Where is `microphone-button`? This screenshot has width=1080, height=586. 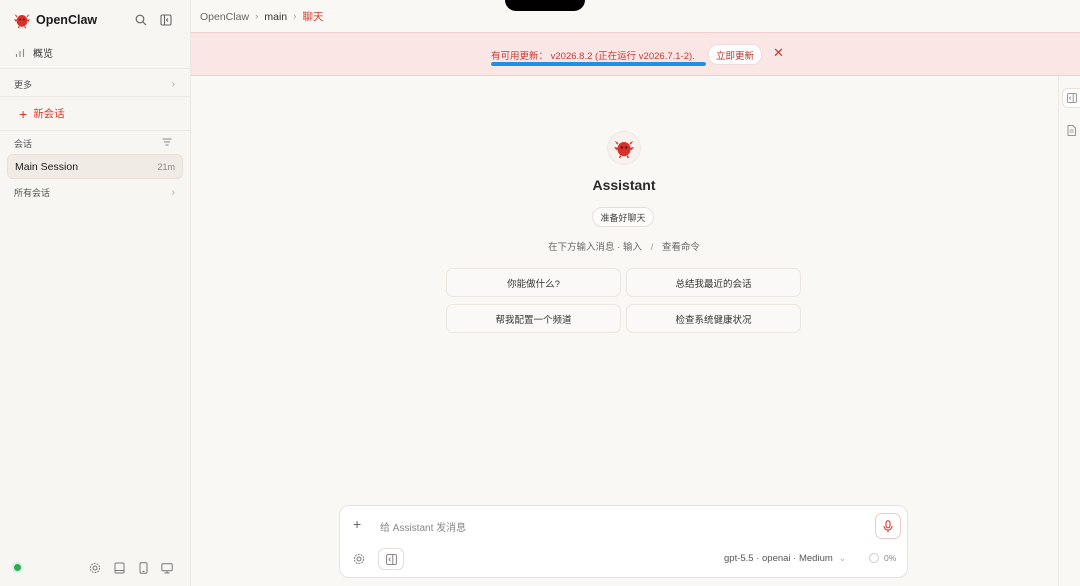 microphone-button is located at coordinates (888, 526).